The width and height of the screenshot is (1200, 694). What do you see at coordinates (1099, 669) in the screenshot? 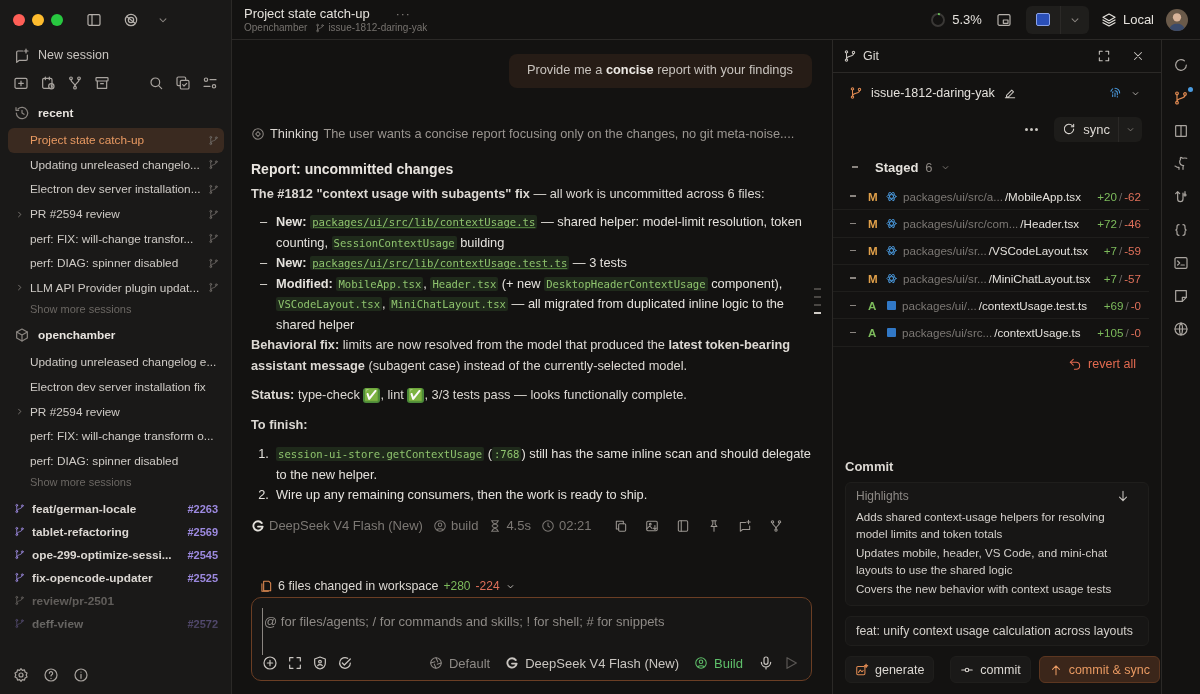
I see `commit-and-sync-button: commit & sync` at bounding box center [1099, 669].